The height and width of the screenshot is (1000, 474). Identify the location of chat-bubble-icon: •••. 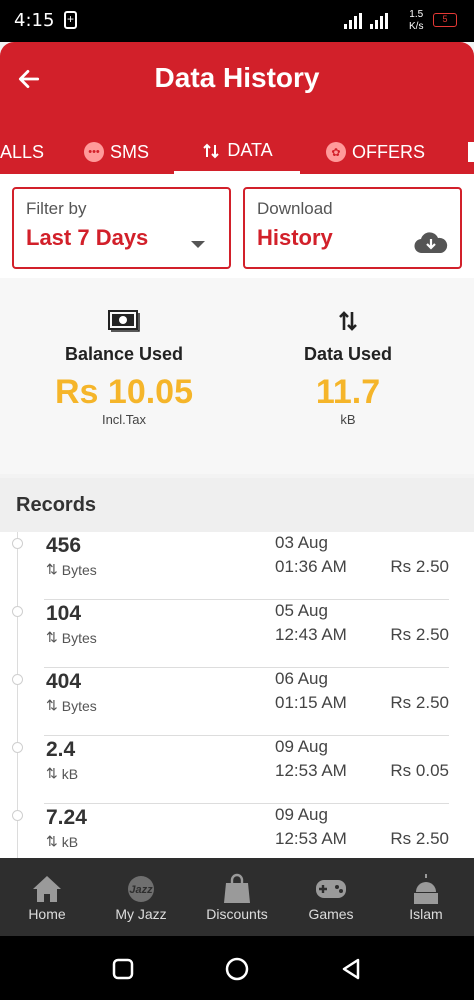
(94, 152).